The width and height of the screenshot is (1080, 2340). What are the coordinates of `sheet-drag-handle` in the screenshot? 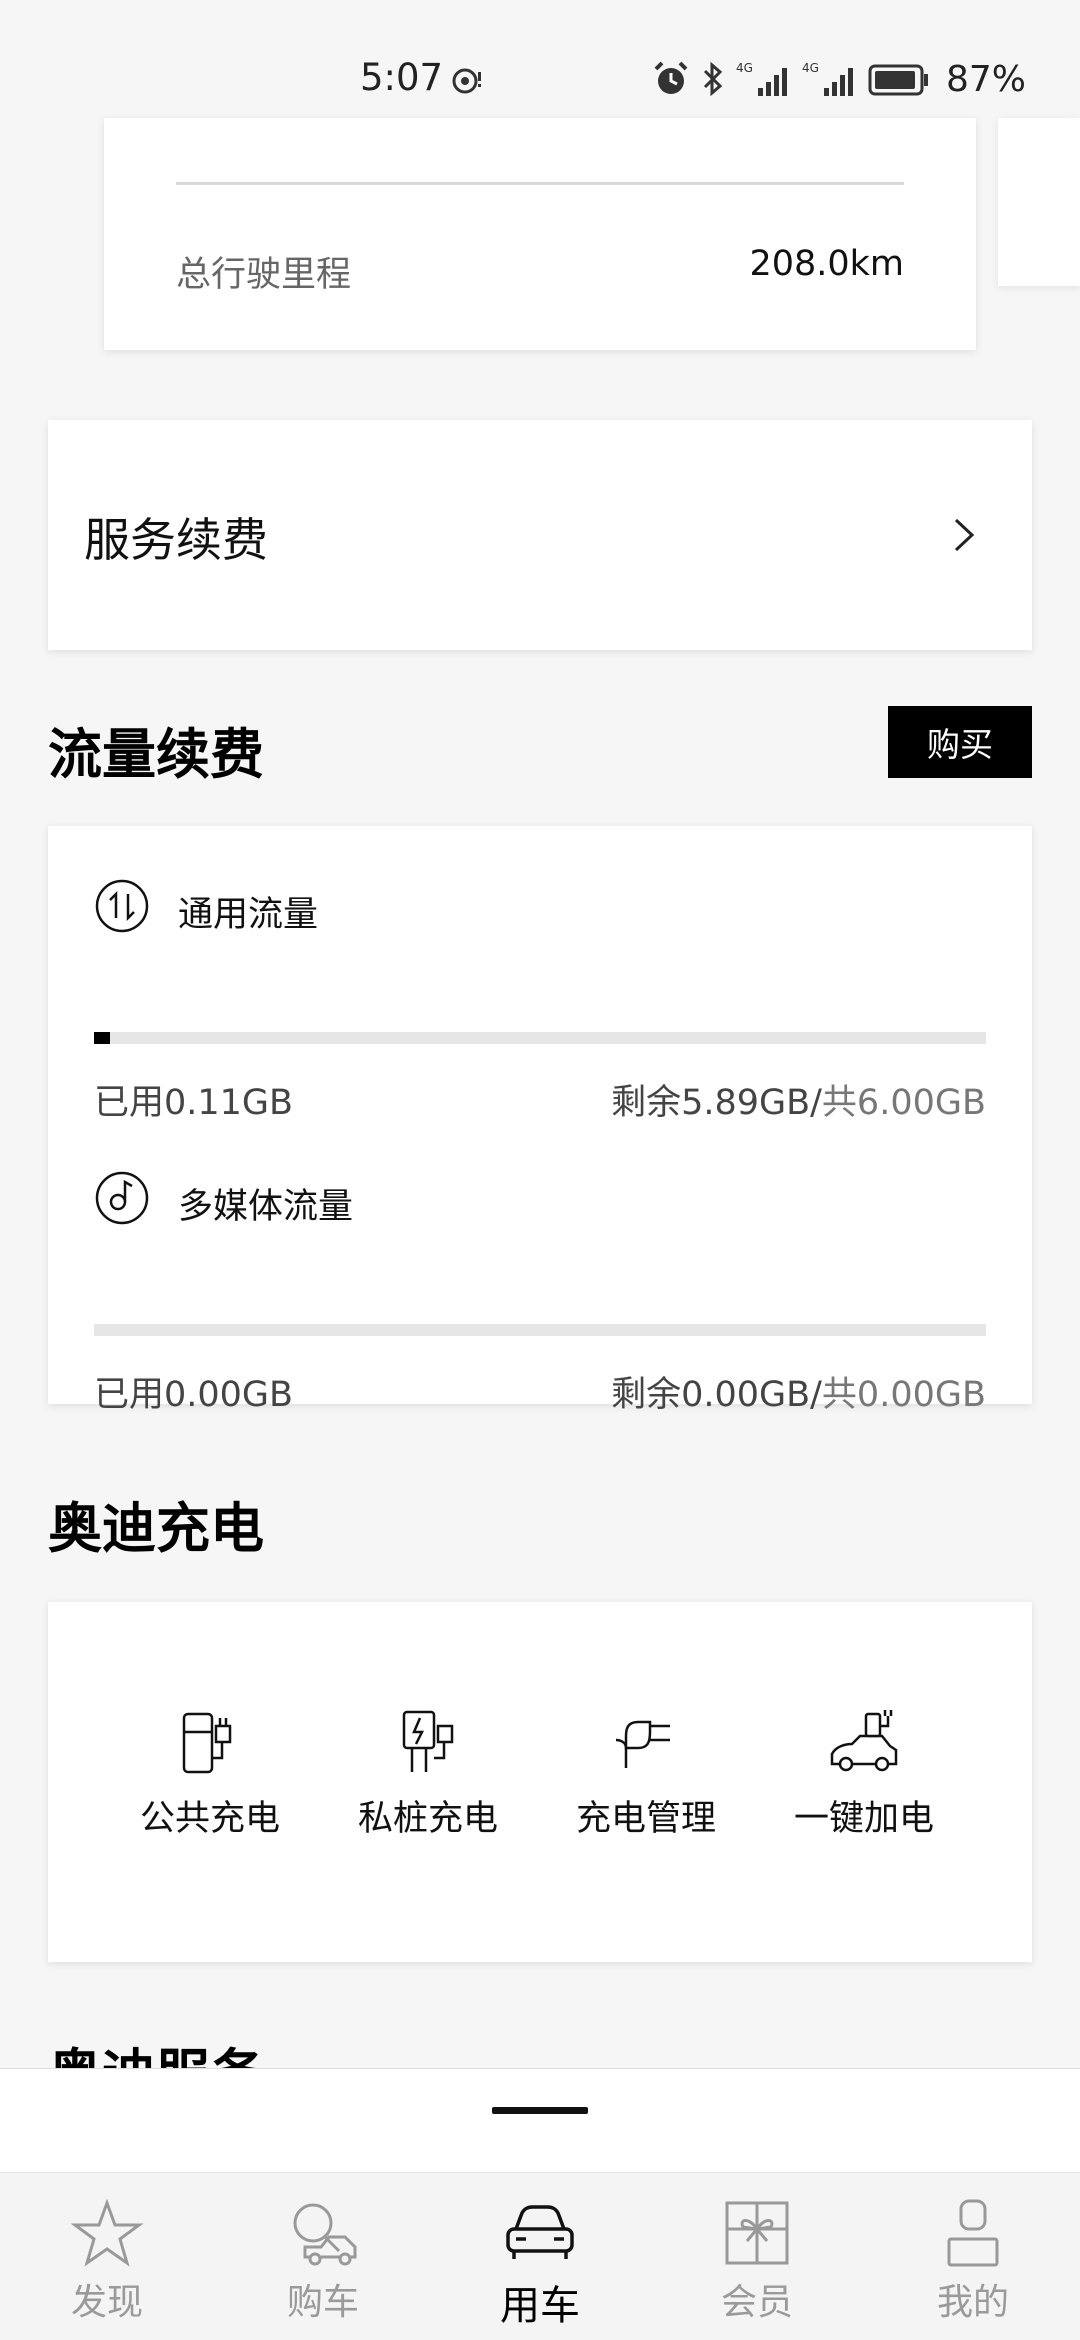 It's located at (540, 2110).